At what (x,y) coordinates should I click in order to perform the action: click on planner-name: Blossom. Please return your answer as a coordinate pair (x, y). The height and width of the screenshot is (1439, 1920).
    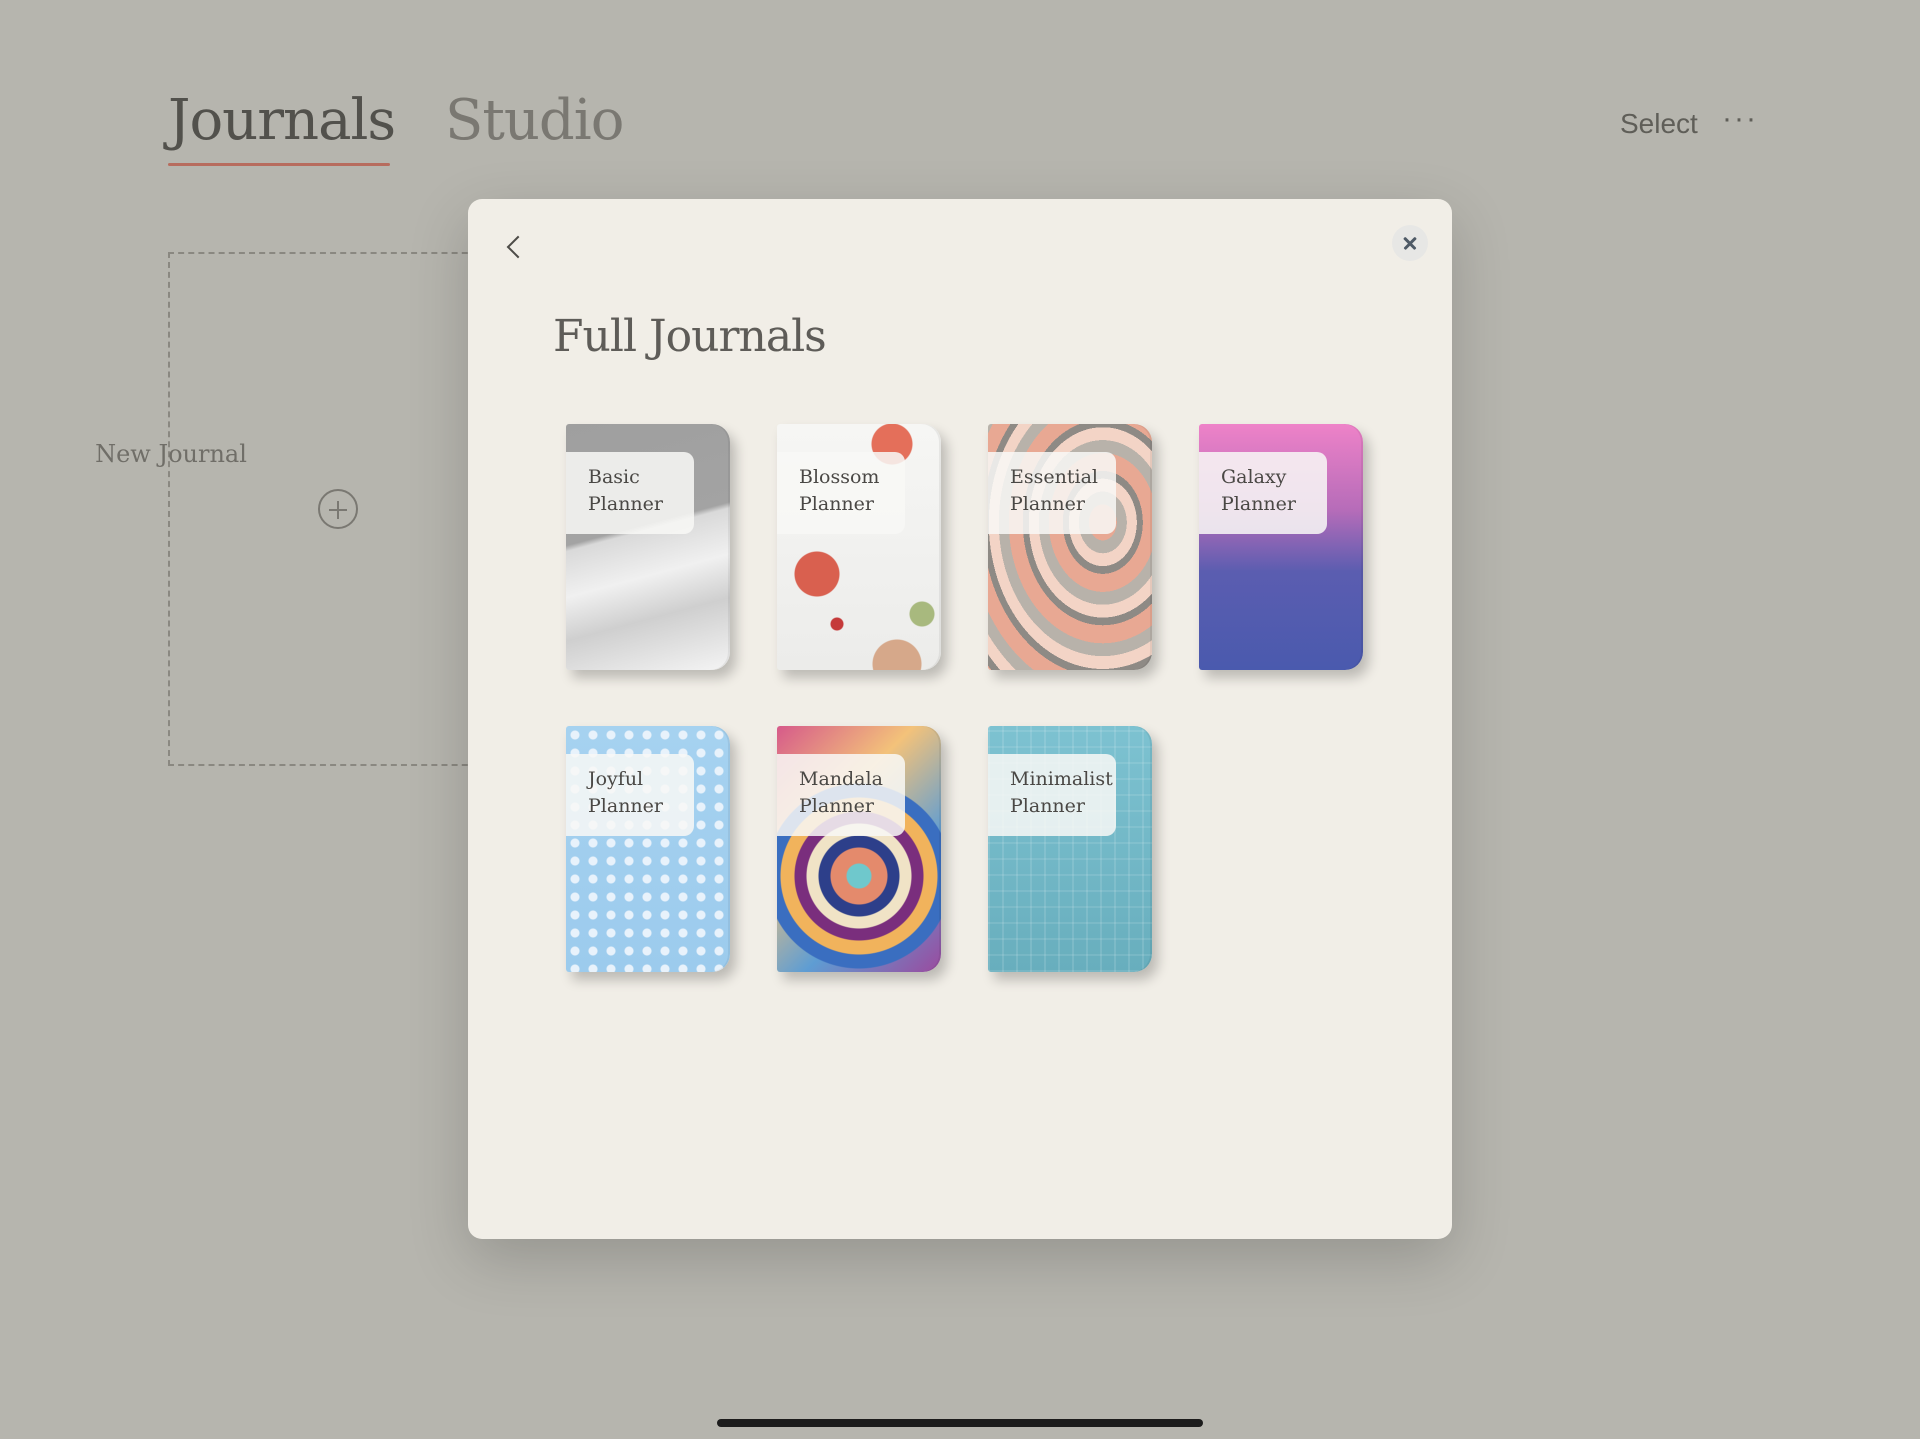
    Looking at the image, I should click on (839, 477).